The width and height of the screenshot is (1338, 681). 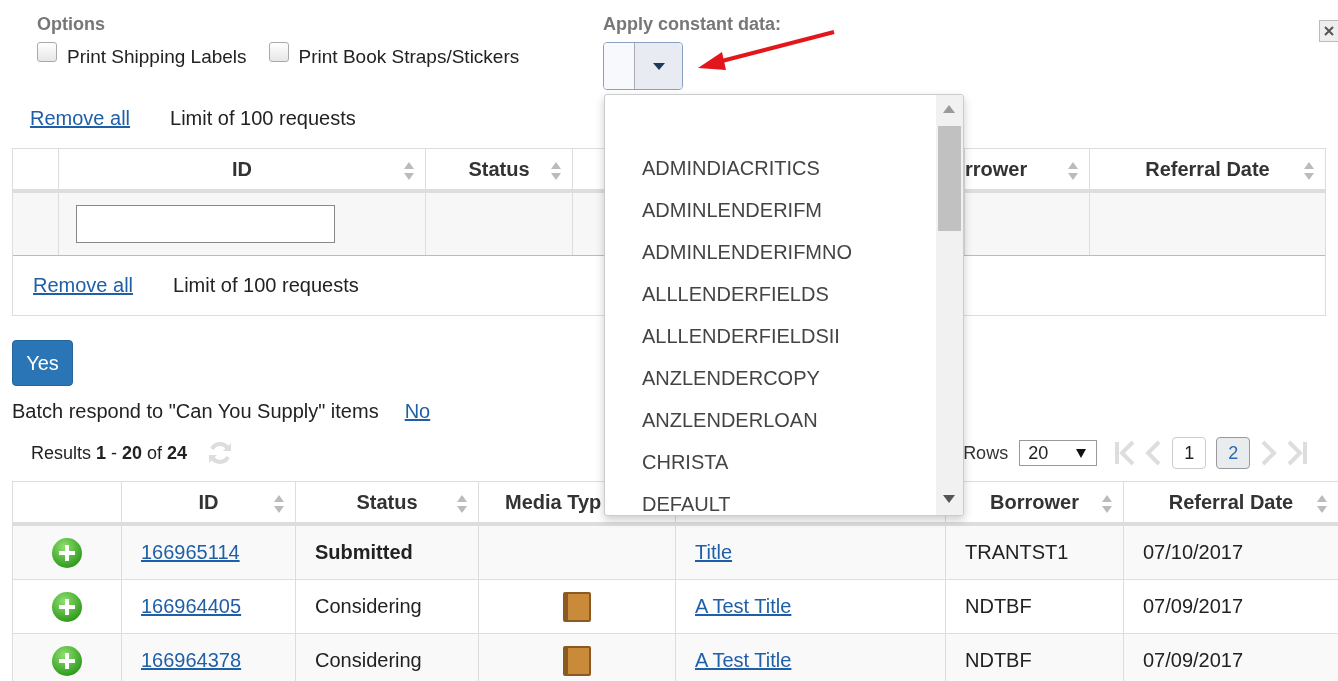 What do you see at coordinates (1017, 552) in the screenshot?
I see `borrower-text: TRANTST1` at bounding box center [1017, 552].